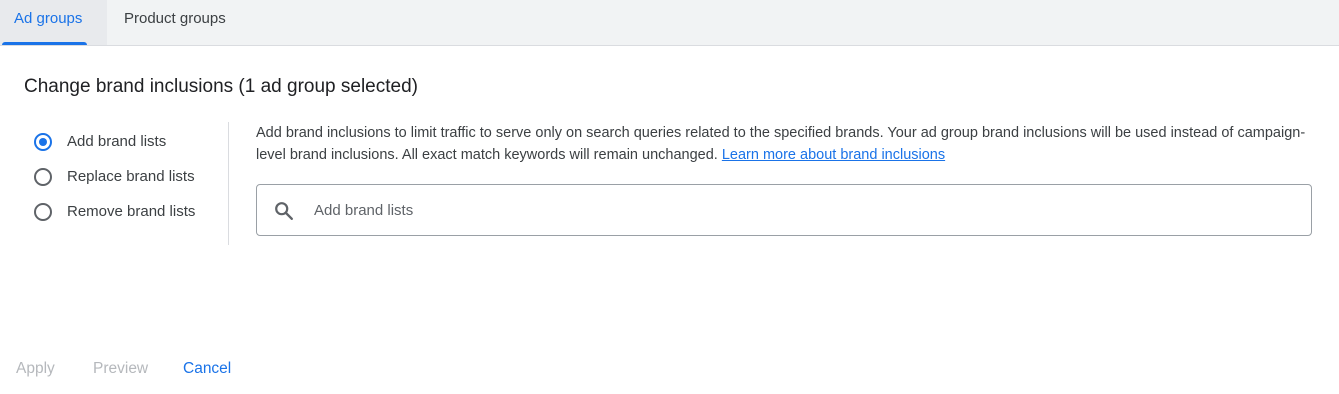 The image size is (1339, 394). What do you see at coordinates (120, 369) in the screenshot?
I see `preview-button: Preview` at bounding box center [120, 369].